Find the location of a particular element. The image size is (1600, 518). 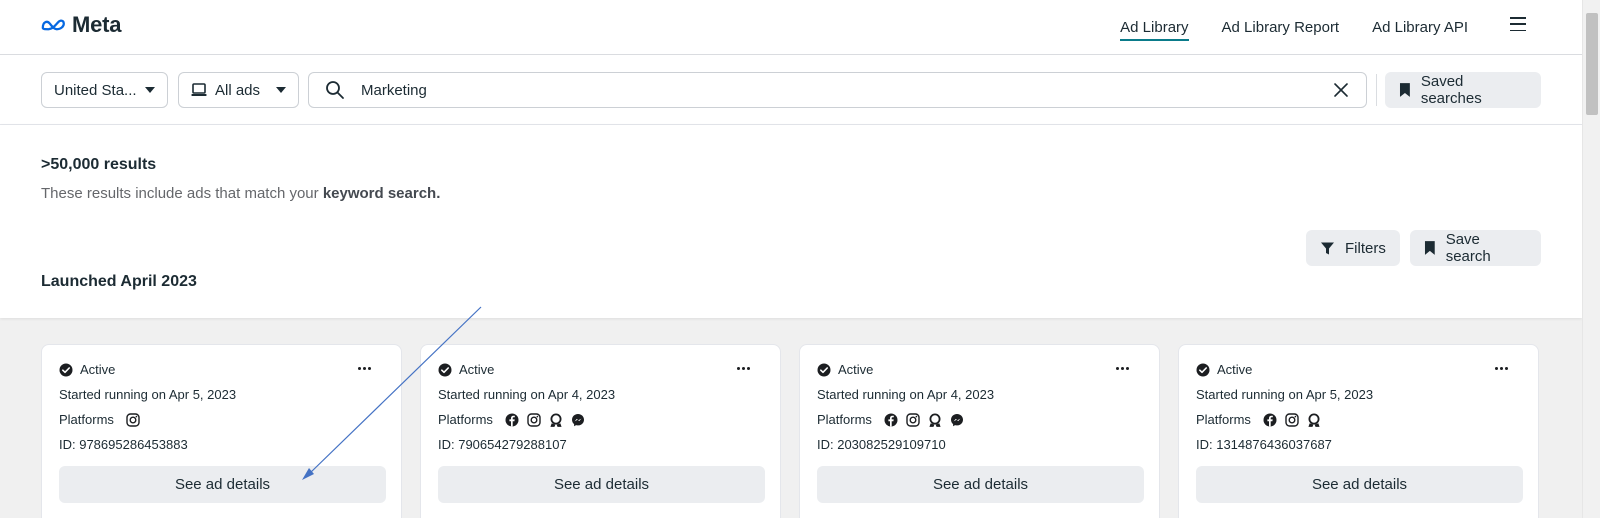

menu-icon is located at coordinates (1518, 24).